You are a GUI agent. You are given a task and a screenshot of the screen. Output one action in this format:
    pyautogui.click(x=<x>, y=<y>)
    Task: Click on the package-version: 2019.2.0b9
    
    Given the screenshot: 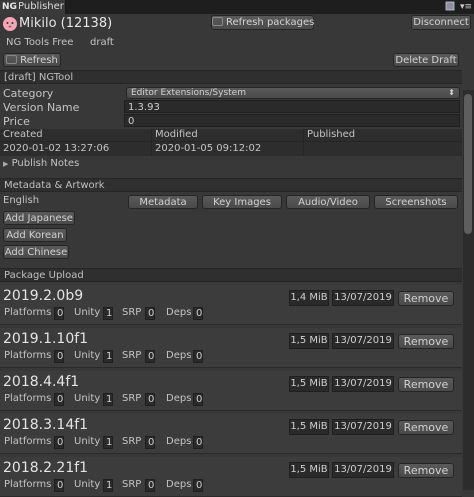 What is the action you would take?
    pyautogui.click(x=43, y=296)
    